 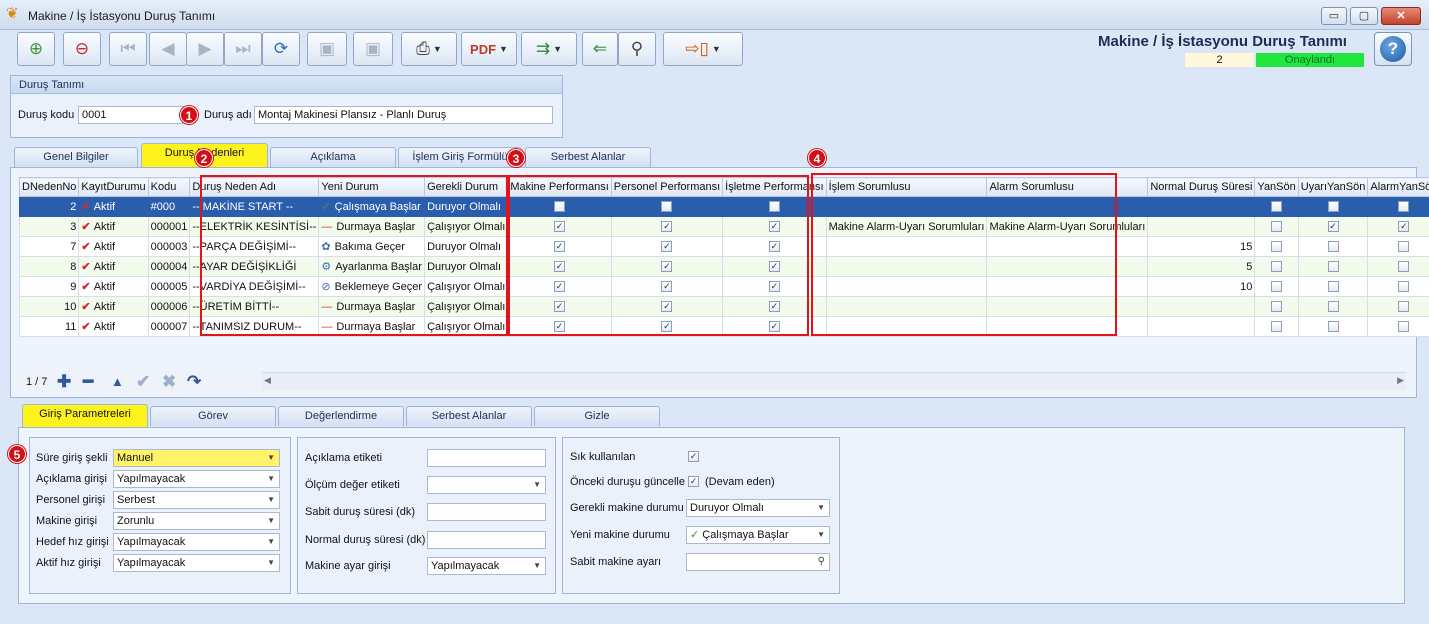 I want to click on tab-giris-parametreleri: Giriş Parametreleri, so click(x=85, y=416).